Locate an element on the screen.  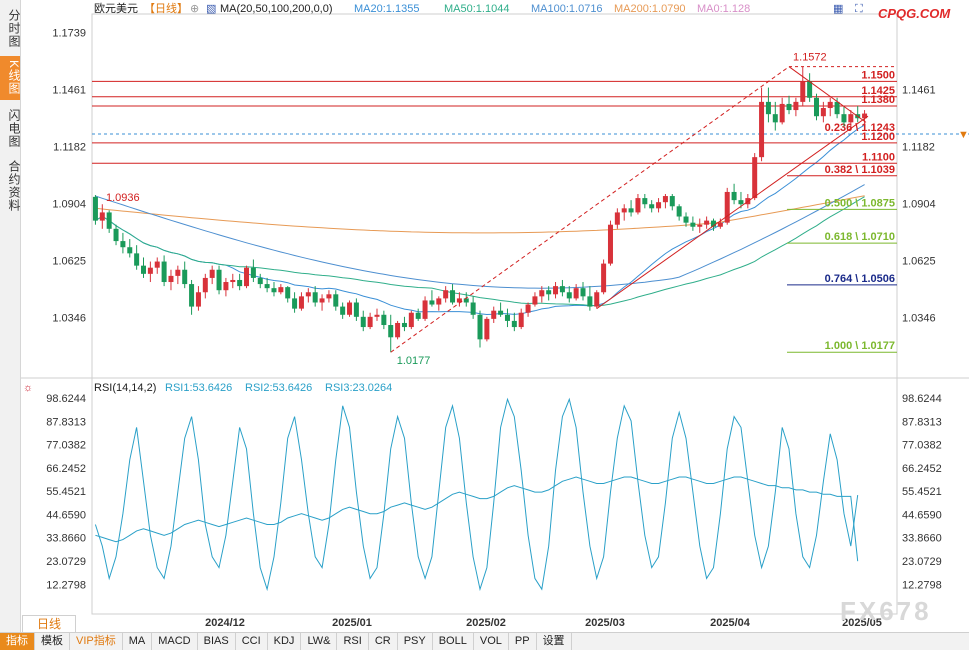
fib-label-8: 0.618 \ 1.0710 is located at coordinates (860, 237).